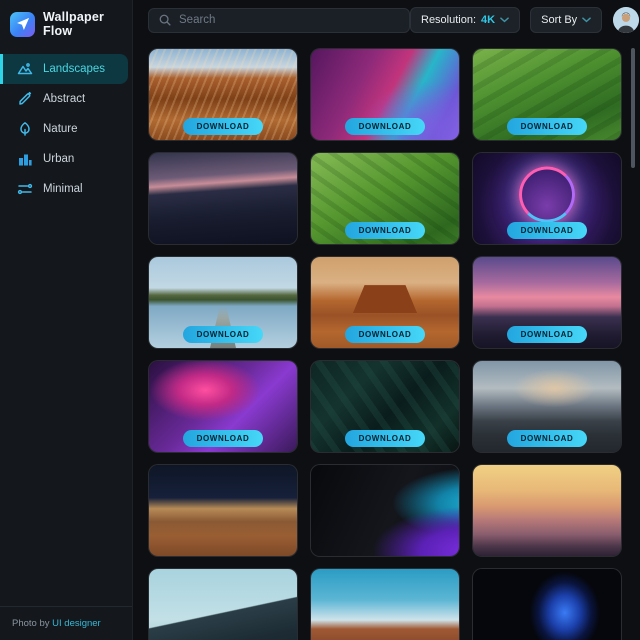 The height and width of the screenshot is (640, 640). I want to click on user-photo, so click(626, 20).